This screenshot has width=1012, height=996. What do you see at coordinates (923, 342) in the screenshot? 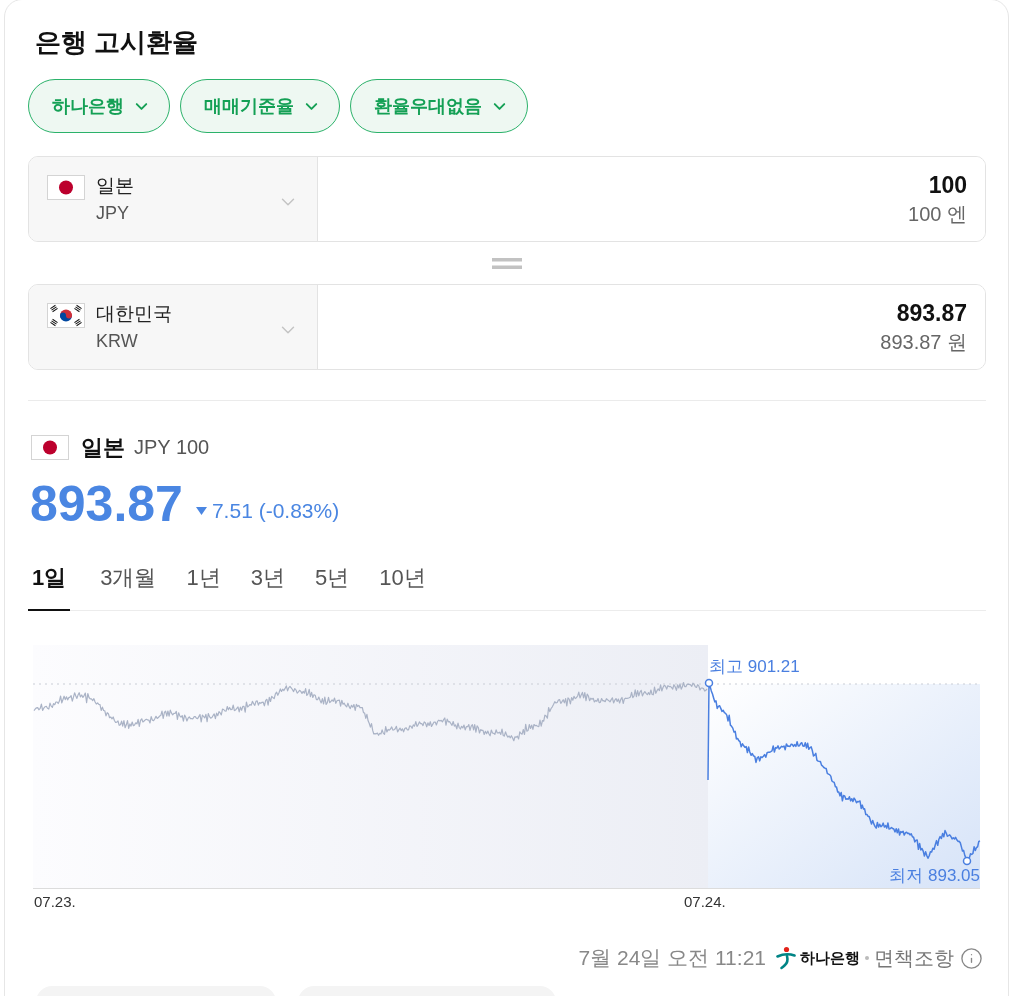
I see `amount-in-words: 893.87 원` at bounding box center [923, 342].